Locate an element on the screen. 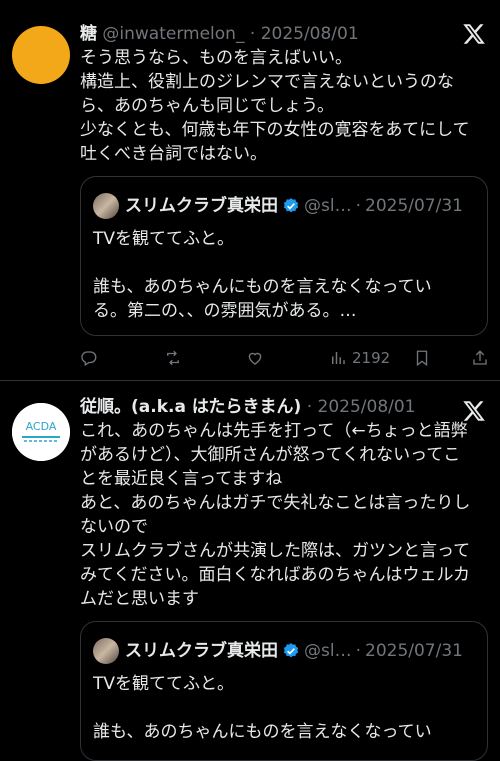  display-name: 糖 is located at coordinates (88, 34).